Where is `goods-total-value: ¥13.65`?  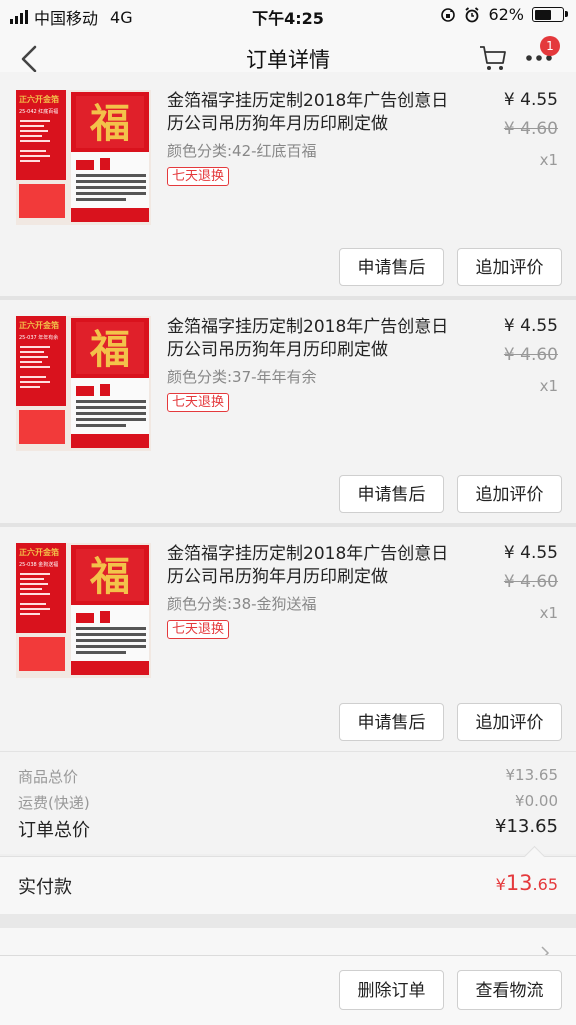 goods-total-value: ¥13.65 is located at coordinates (532, 775).